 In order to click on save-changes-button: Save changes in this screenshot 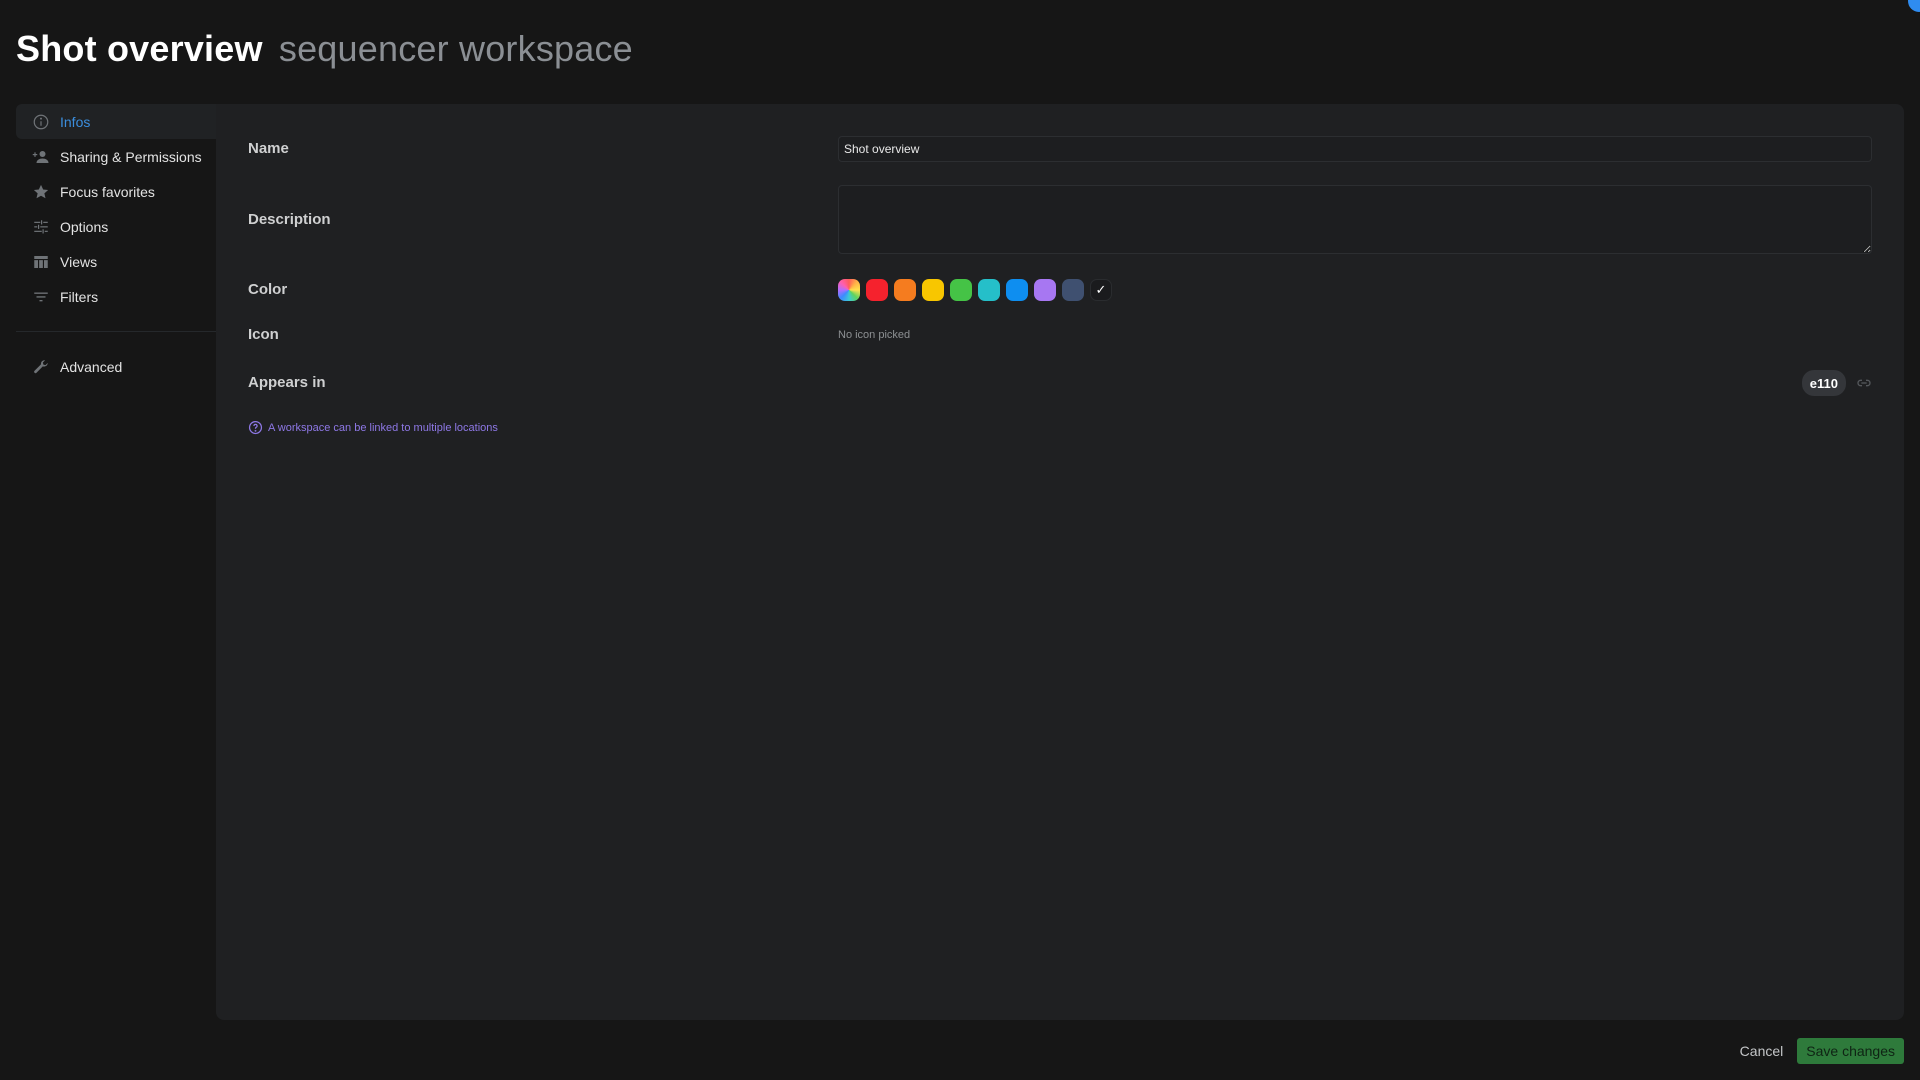, I will do `click(1850, 1051)`.